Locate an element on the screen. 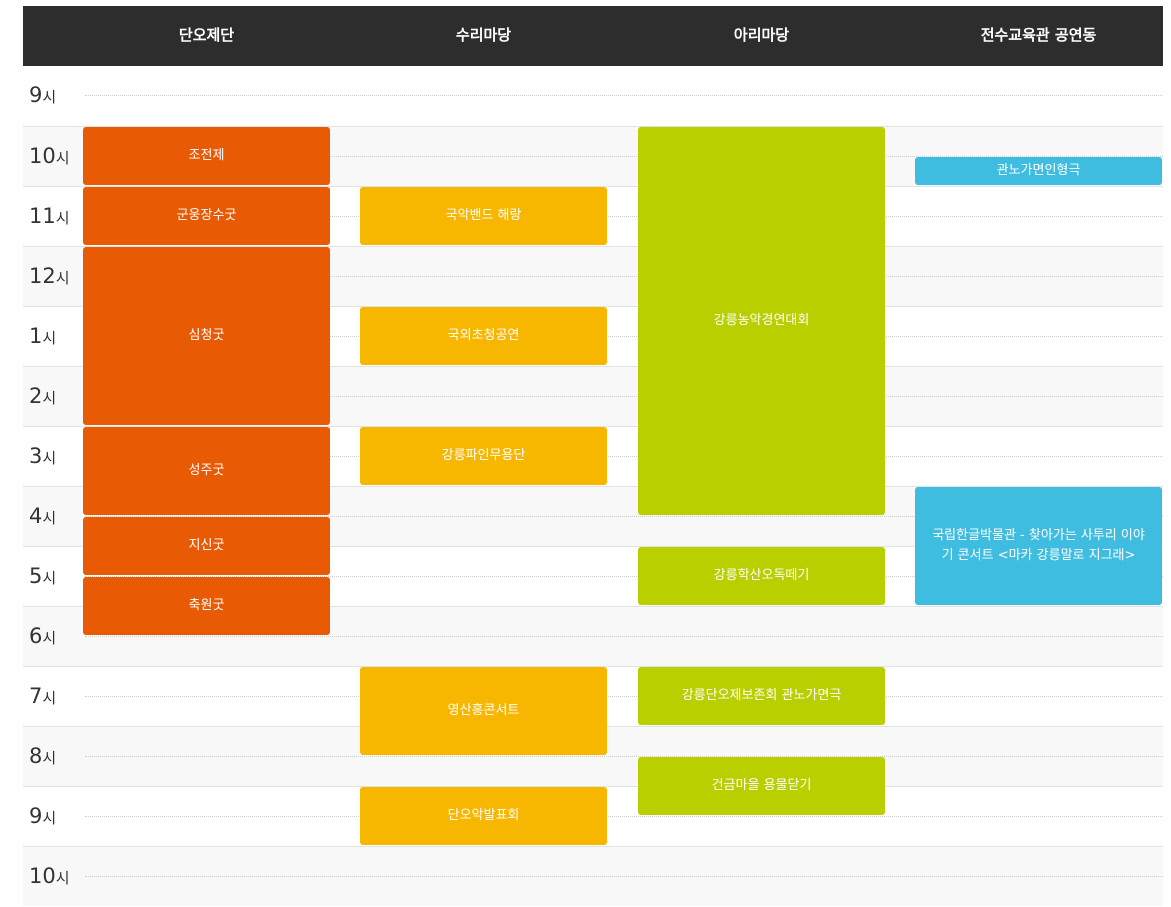 The width and height of the screenshot is (1171, 907). event-label: 조전제 is located at coordinates (206, 155).